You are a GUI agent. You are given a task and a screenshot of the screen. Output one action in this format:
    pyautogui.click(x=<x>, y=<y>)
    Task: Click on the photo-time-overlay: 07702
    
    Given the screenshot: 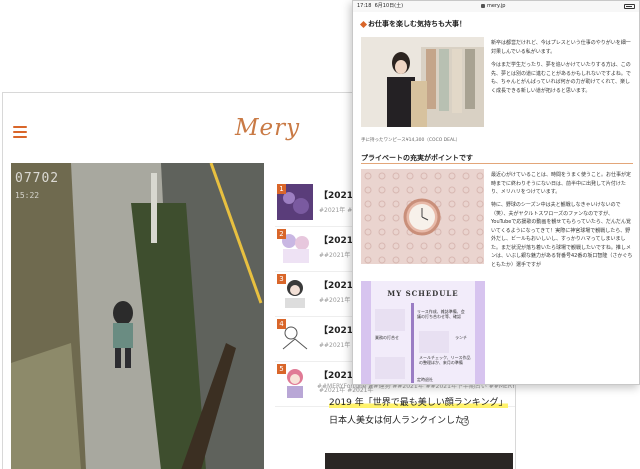 What is the action you would take?
    pyautogui.click(x=37, y=178)
    